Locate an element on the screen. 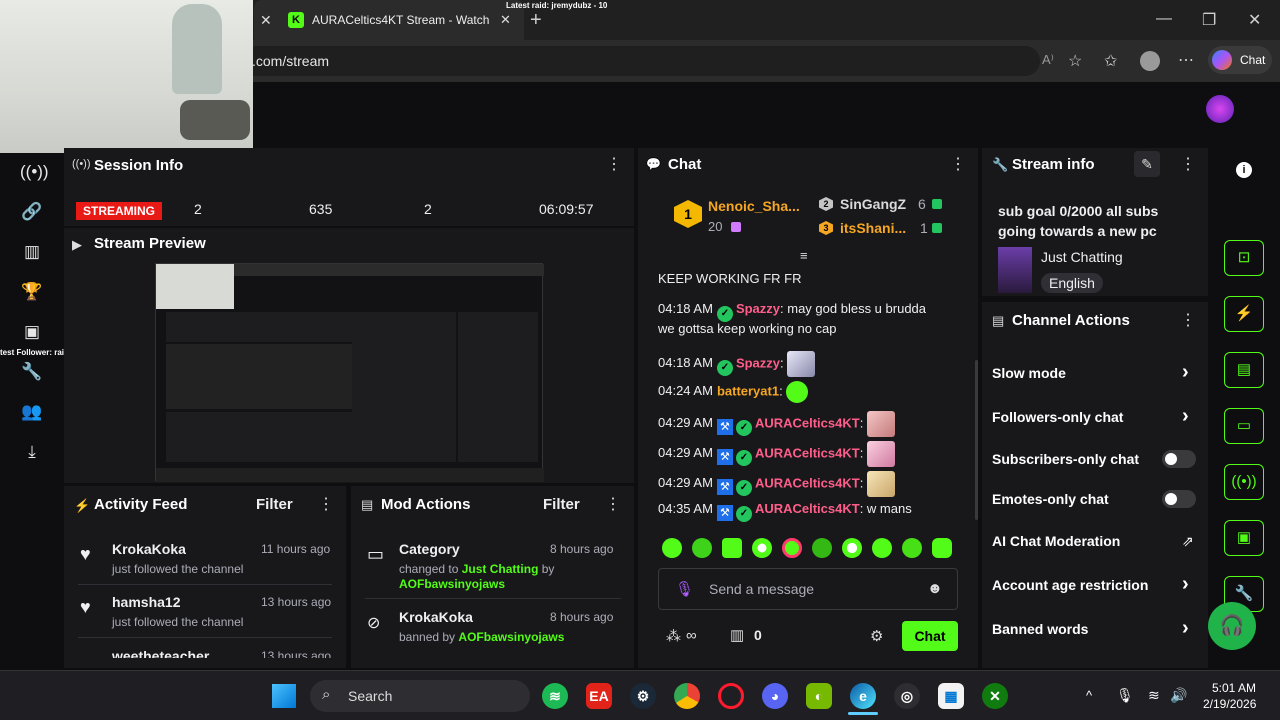 This screenshot has height=720, width=1280. settings-gear-icon: ⚙ is located at coordinates (876, 636).